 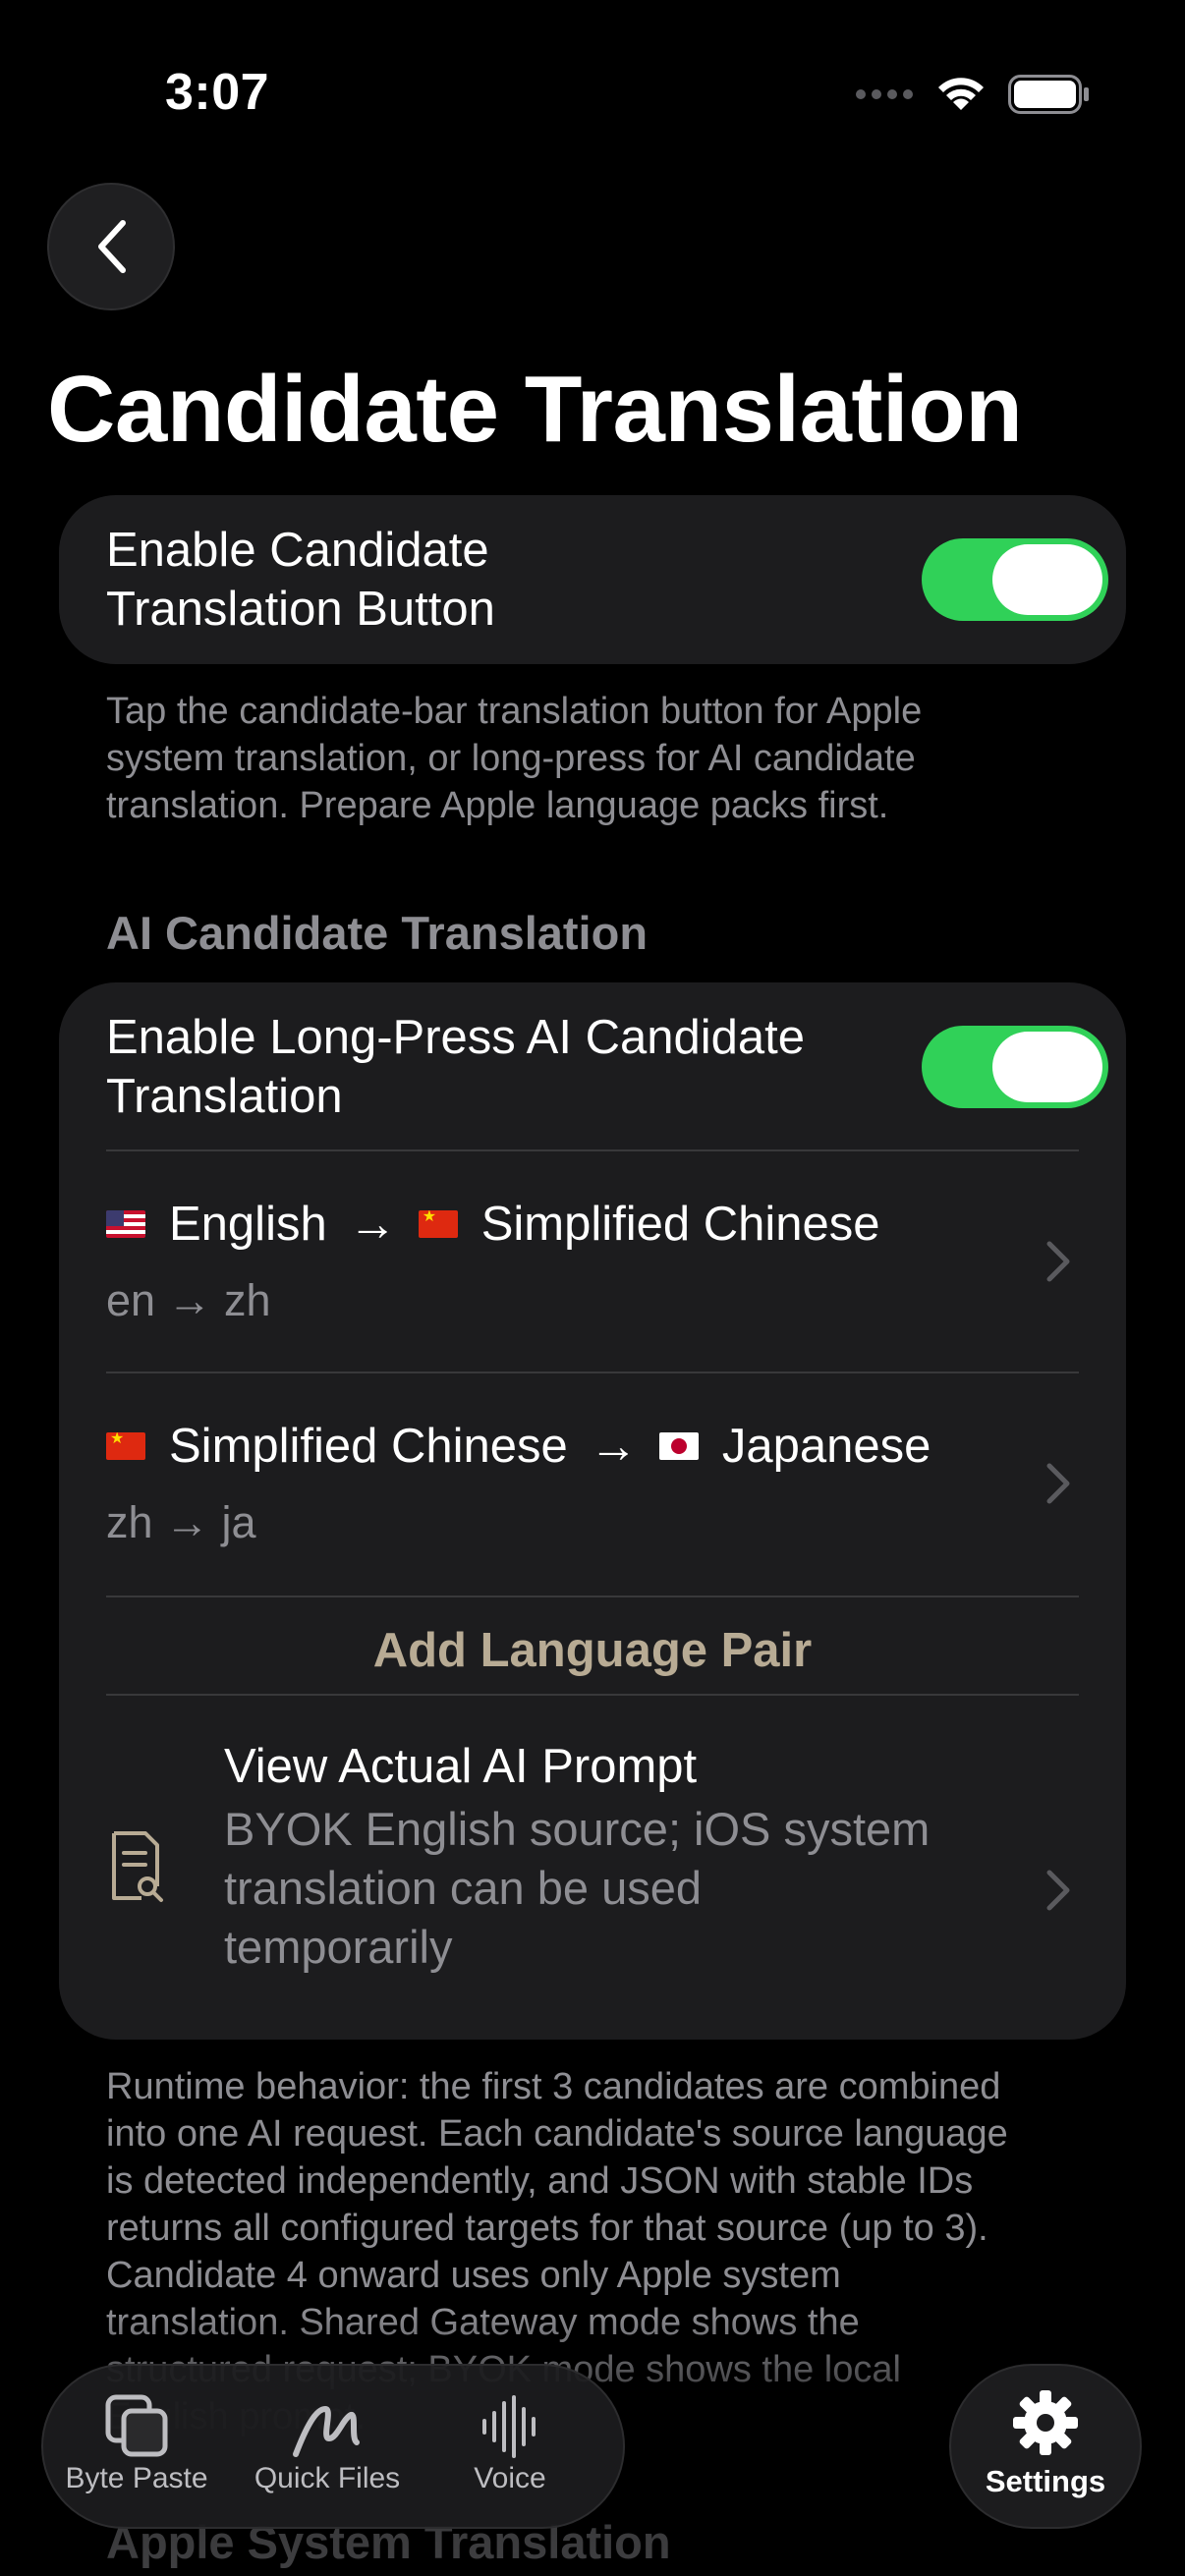 What do you see at coordinates (126, 1224) in the screenshot?
I see `us-flag-icon` at bounding box center [126, 1224].